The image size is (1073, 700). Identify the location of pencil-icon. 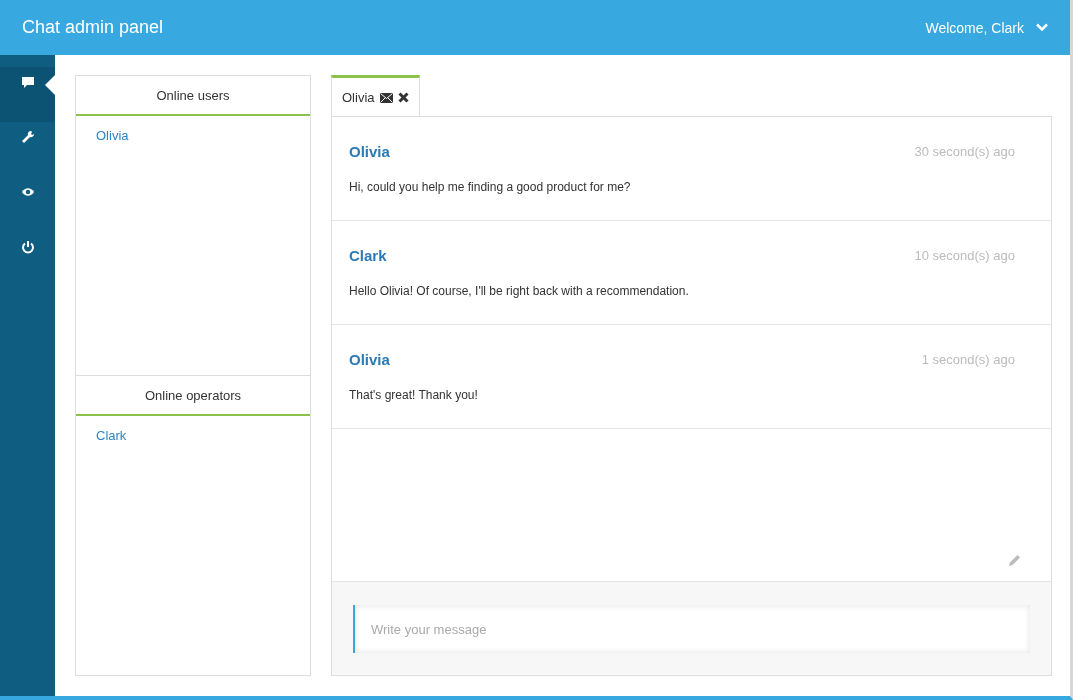
(1014, 560).